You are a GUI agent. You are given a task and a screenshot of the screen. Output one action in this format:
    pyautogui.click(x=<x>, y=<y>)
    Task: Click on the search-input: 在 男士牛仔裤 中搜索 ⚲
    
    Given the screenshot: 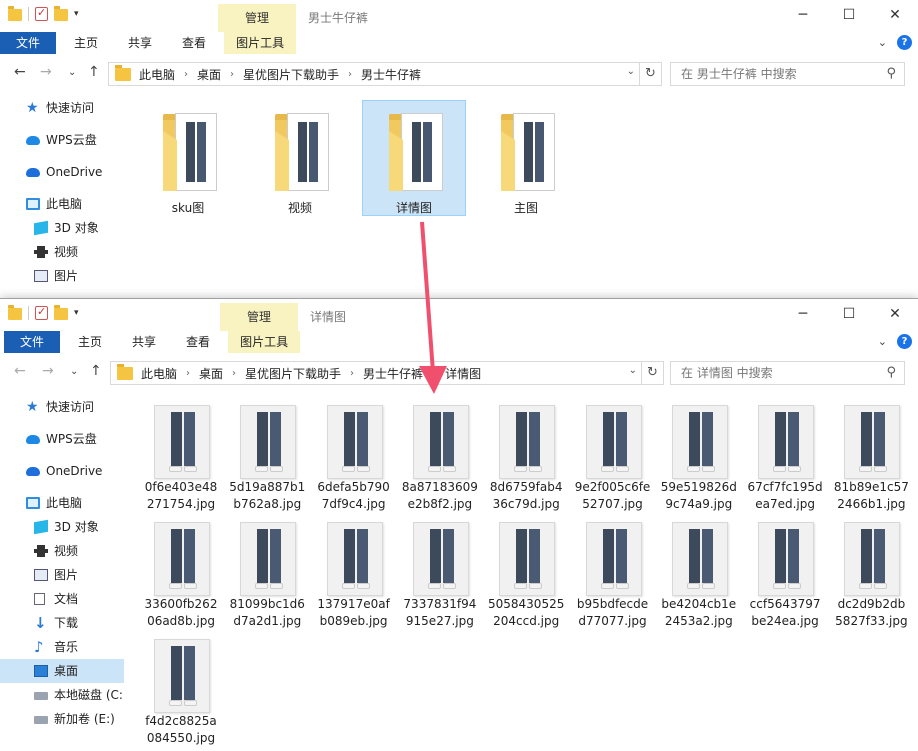 What is the action you would take?
    pyautogui.click(x=787, y=74)
    